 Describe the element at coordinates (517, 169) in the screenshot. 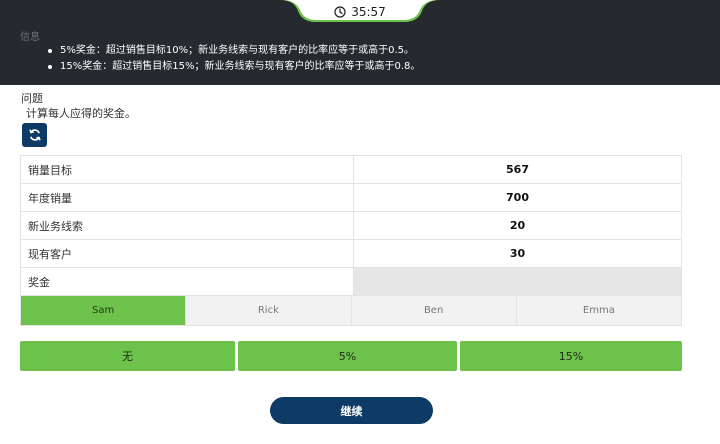

I see `row-value: 567` at that location.